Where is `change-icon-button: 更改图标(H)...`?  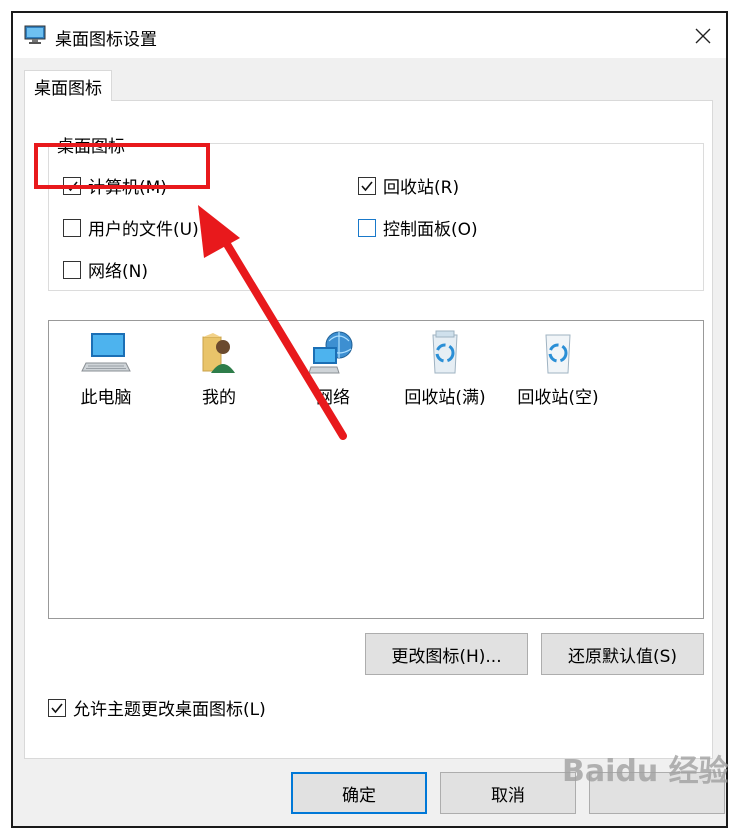 change-icon-button: 更改图标(H)... is located at coordinates (446, 654).